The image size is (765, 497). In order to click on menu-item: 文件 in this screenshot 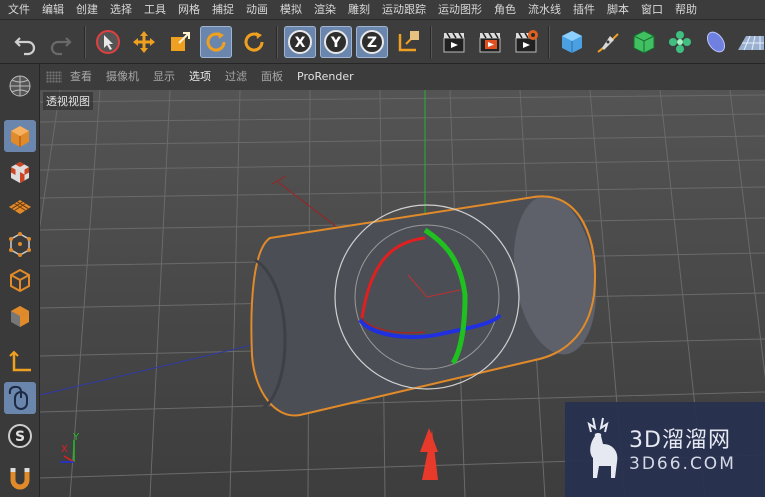, I will do `click(19, 10)`.